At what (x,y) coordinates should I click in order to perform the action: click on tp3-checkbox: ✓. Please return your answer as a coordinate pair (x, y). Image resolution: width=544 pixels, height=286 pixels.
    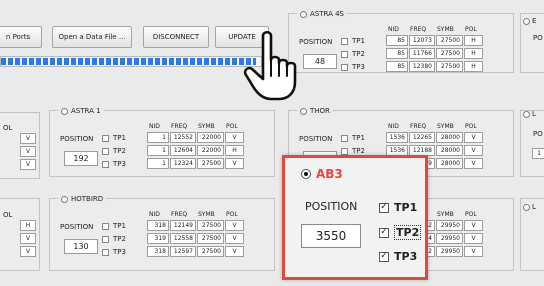
    Looking at the image, I should click on (384, 256).